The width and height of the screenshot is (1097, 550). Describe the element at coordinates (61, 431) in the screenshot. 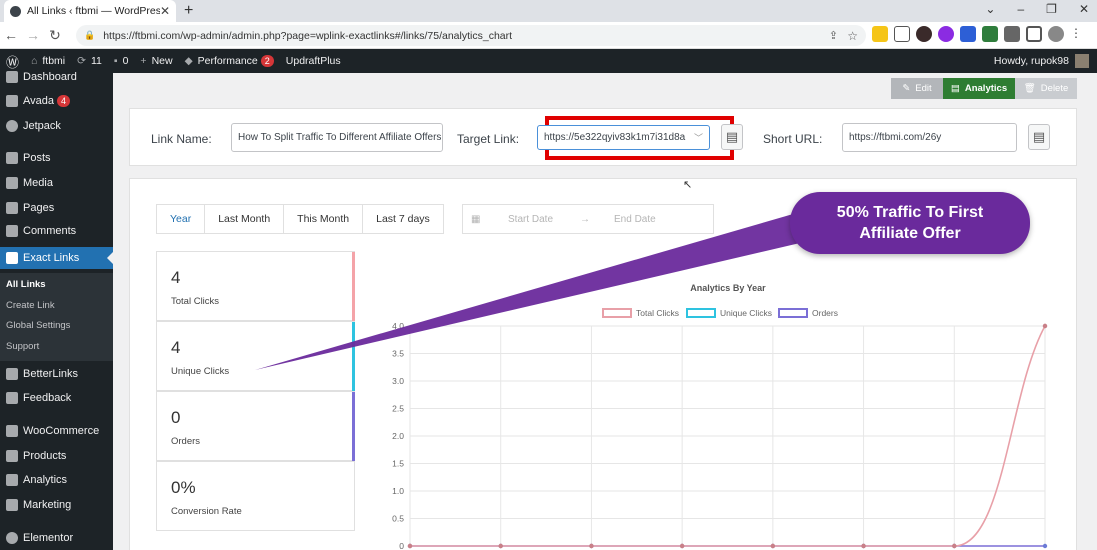

I see `sidebar-item-label: WooCommerce` at that location.